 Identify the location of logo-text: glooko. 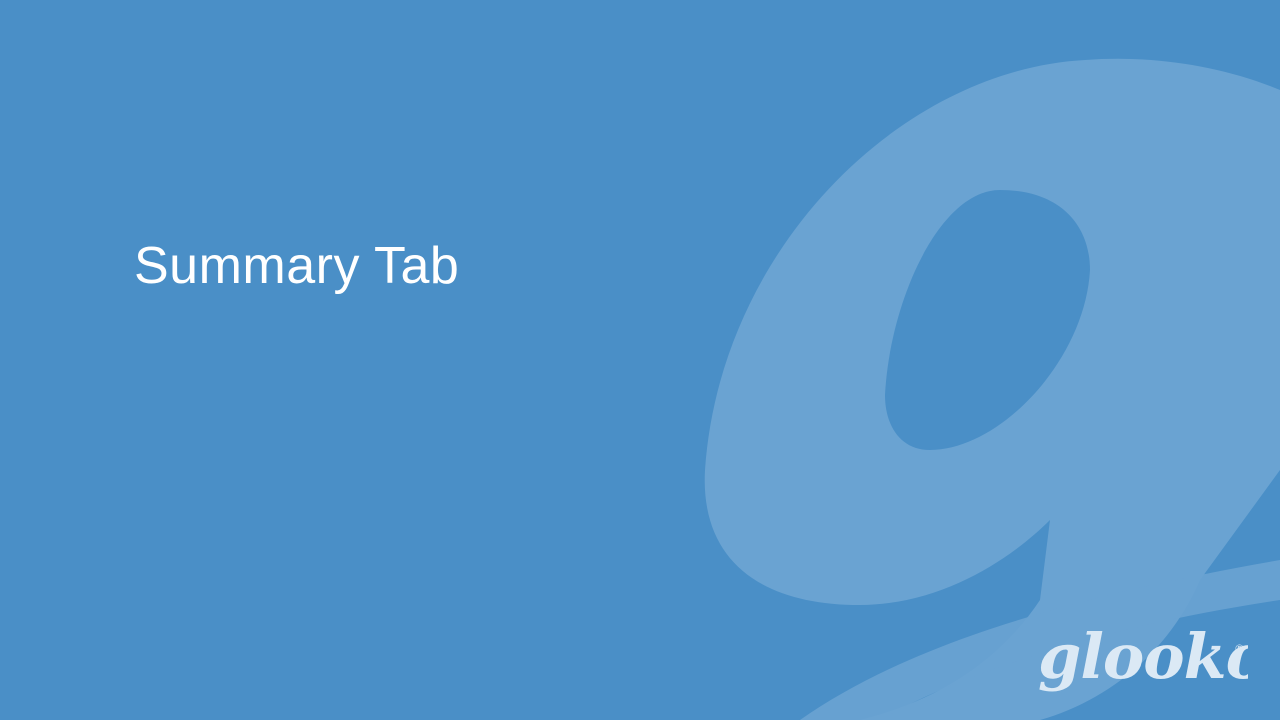
(1143, 656).